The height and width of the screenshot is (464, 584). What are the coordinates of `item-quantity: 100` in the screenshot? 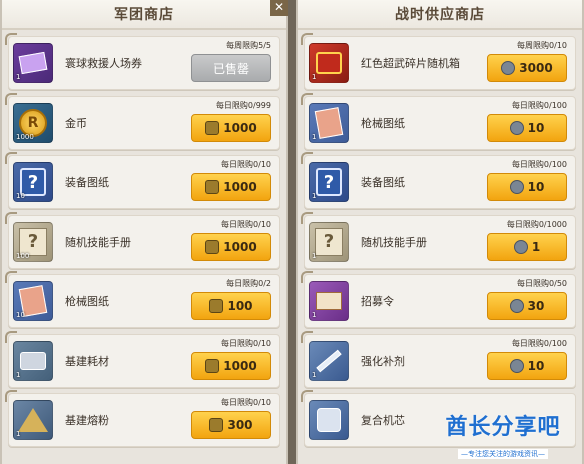 It's located at (23, 255).